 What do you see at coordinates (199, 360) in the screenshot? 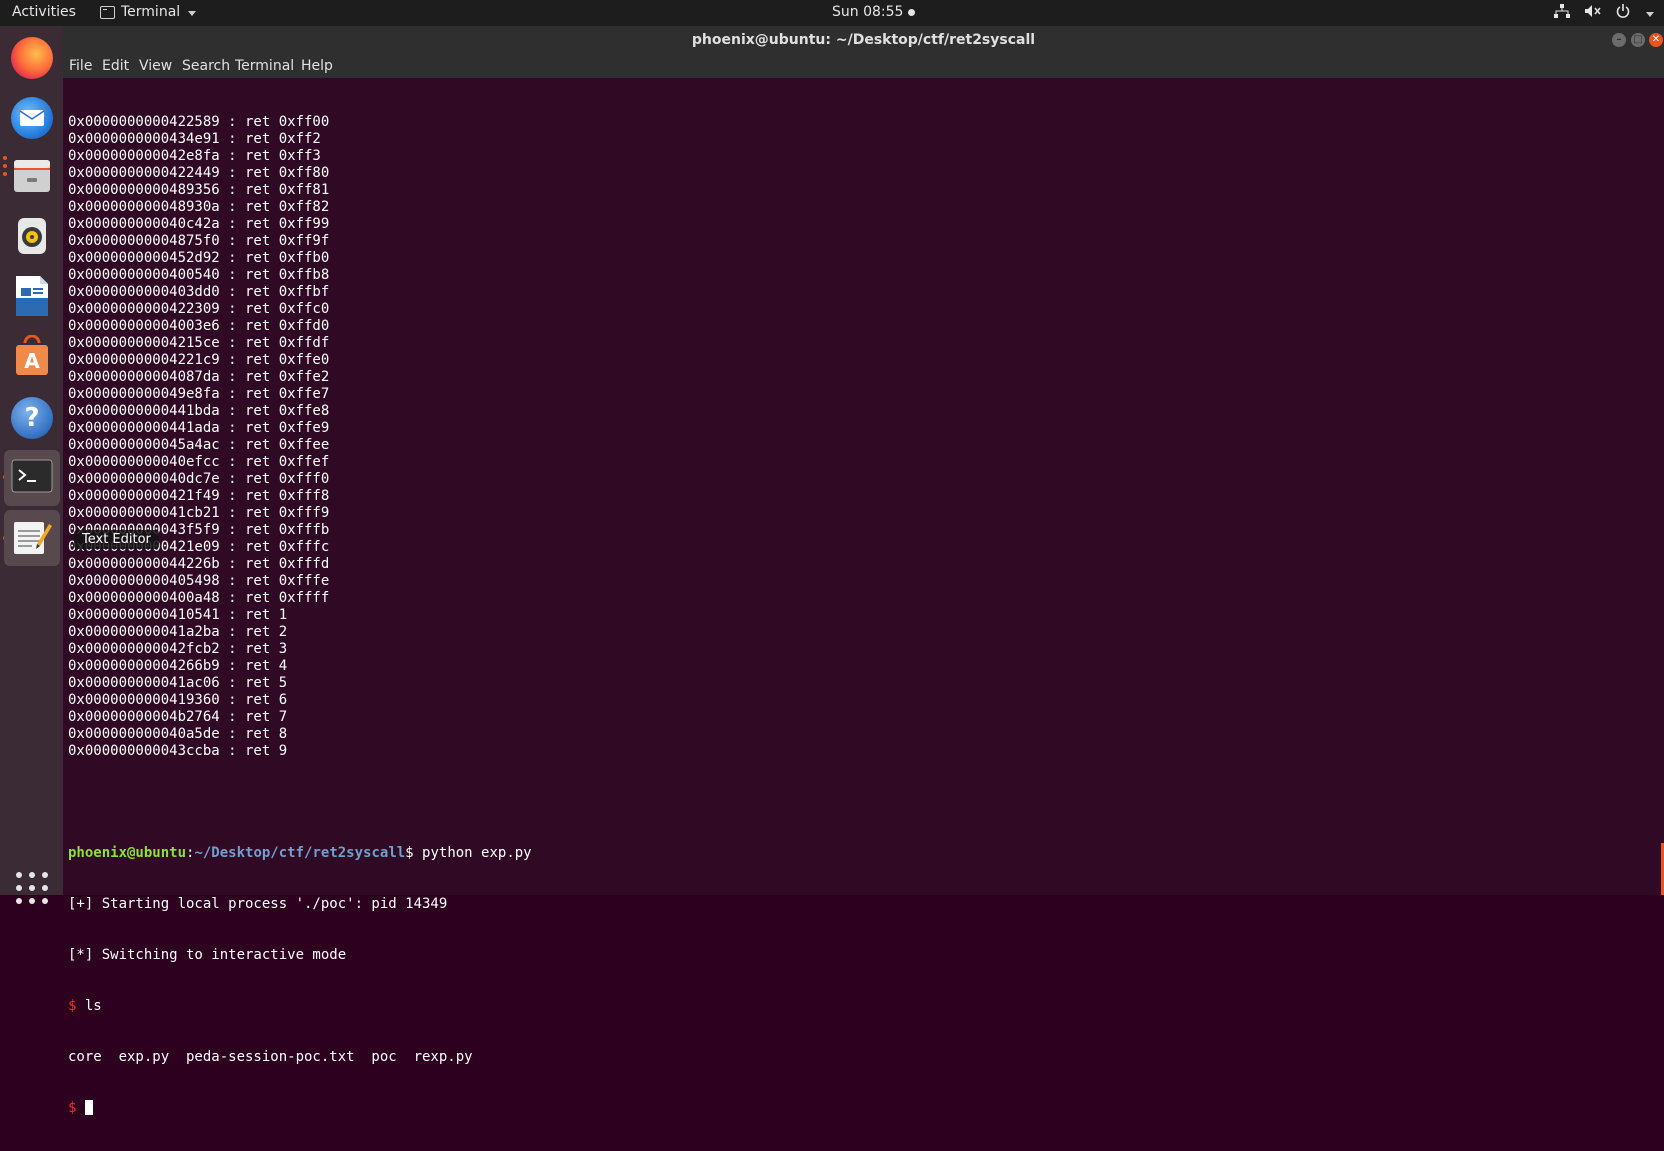
I see `gadget-line: 0x00000000004221c9 : ret 0xffe0` at bounding box center [199, 360].